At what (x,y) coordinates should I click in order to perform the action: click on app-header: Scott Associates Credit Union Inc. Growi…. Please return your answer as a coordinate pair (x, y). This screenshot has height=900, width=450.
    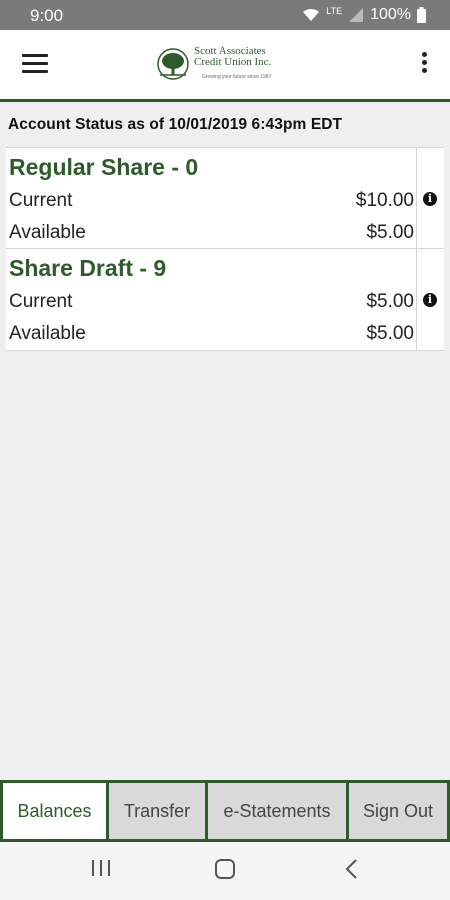
    Looking at the image, I should click on (225, 66).